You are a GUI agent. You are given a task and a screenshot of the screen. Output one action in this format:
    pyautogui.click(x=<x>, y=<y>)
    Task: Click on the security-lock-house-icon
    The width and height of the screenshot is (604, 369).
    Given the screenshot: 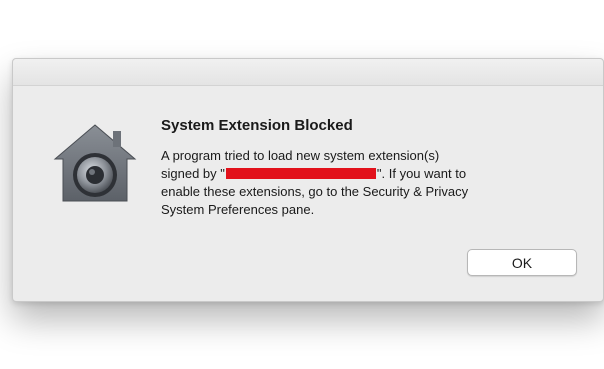 What is the action you would take?
    pyautogui.click(x=95, y=163)
    